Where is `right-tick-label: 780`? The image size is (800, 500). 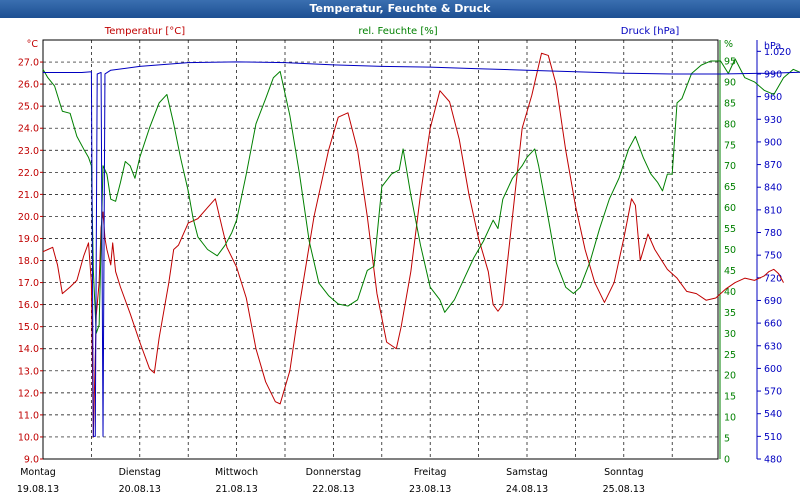
right-tick-label: 780 is located at coordinates (773, 233).